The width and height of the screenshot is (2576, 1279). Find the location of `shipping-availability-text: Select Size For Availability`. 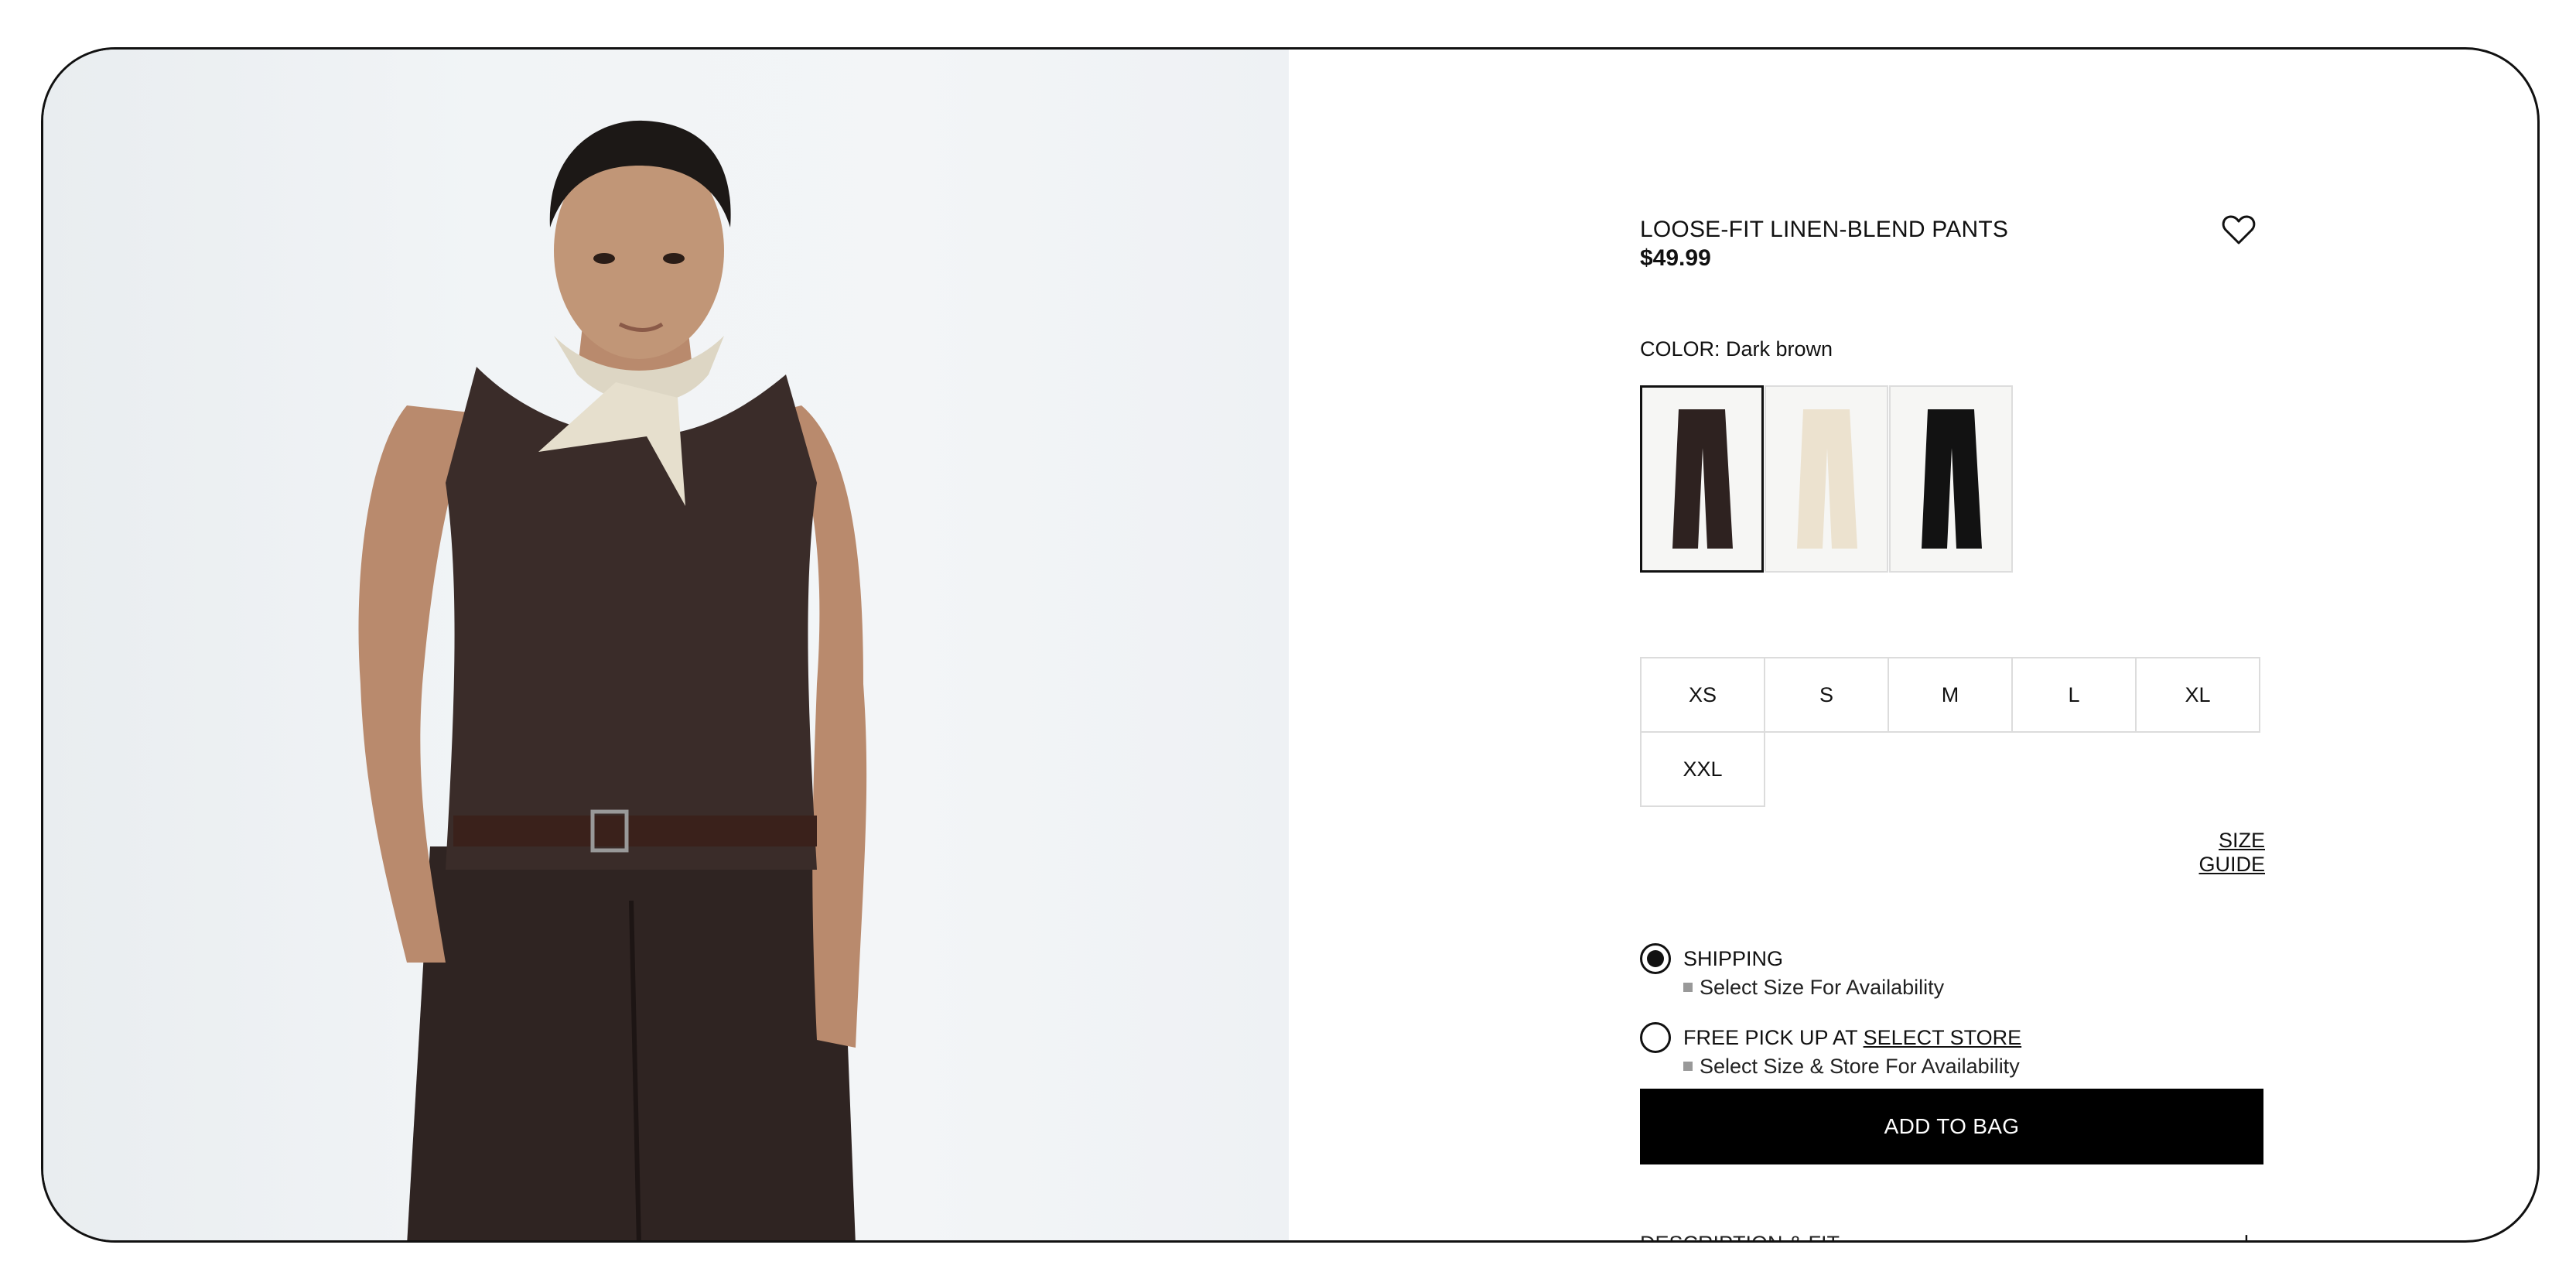

shipping-availability-text: Select Size For Availability is located at coordinates (1822, 987).